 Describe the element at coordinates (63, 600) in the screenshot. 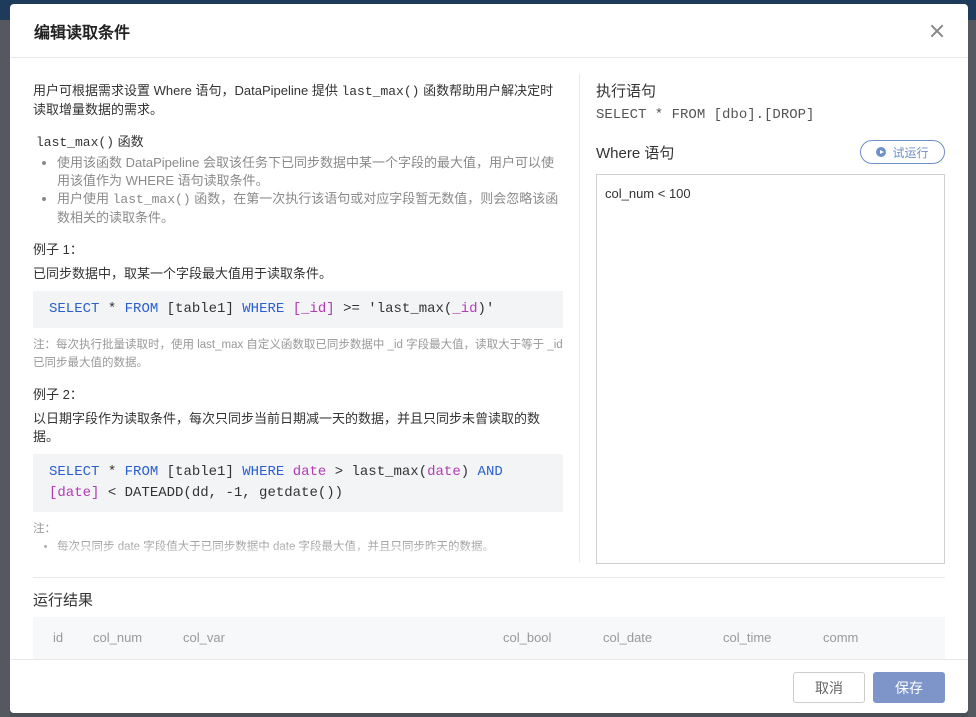

I see `run-result-title: 运行结果` at that location.